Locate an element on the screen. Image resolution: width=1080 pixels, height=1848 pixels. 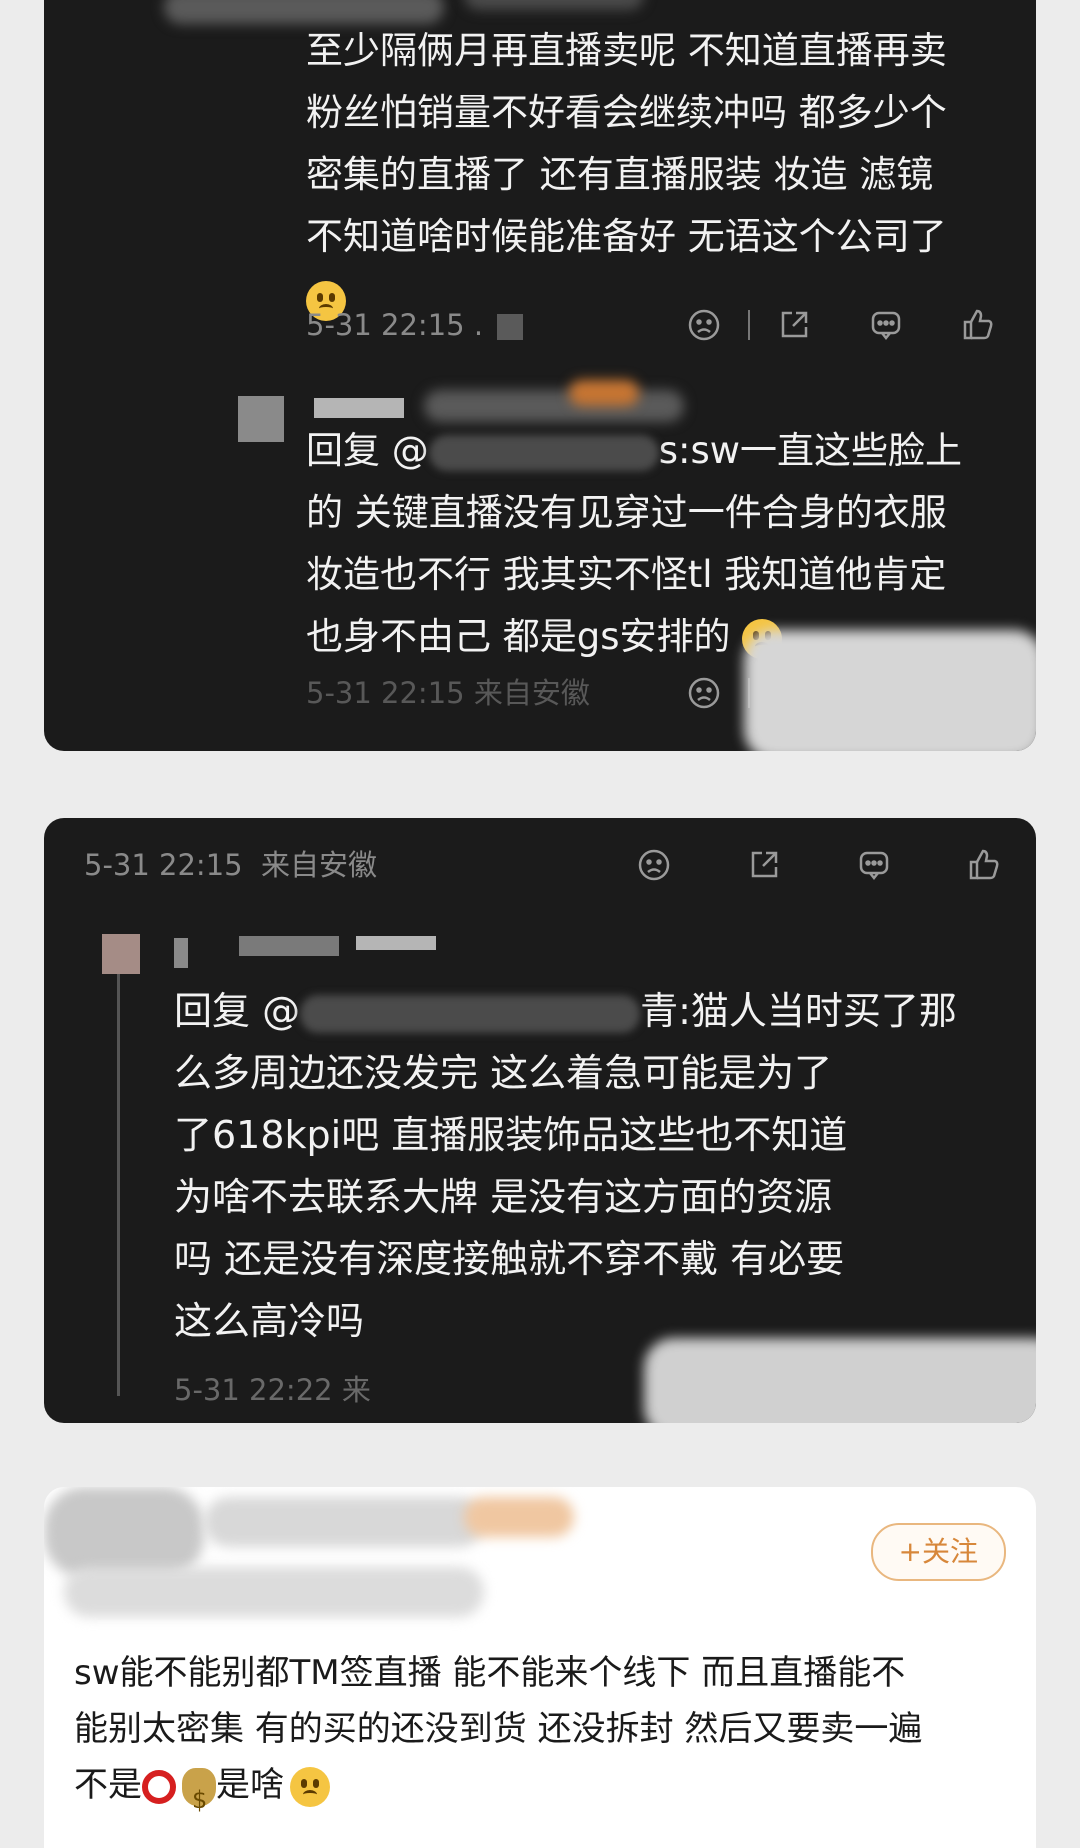
divider is located at coordinates (749, 325).